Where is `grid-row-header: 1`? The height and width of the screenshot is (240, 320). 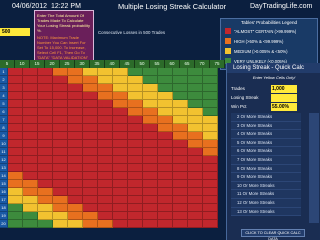 grid-row-header: 1 is located at coordinates (4, 72).